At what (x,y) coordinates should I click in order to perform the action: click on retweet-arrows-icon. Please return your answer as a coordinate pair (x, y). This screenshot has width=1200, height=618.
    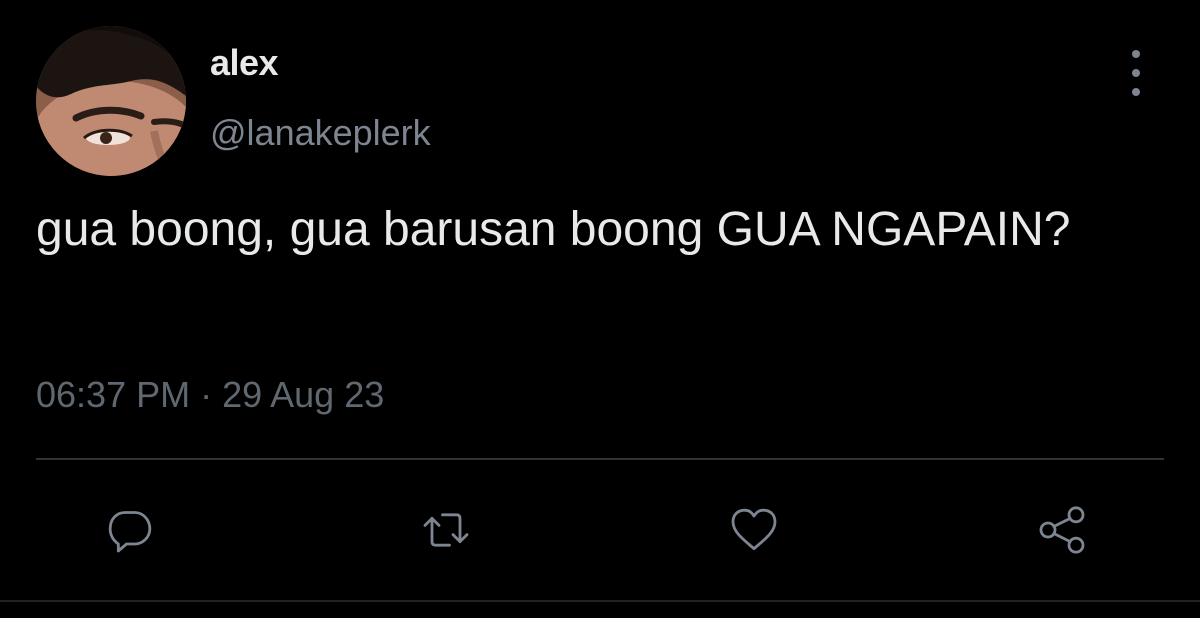
    Looking at the image, I should click on (446, 530).